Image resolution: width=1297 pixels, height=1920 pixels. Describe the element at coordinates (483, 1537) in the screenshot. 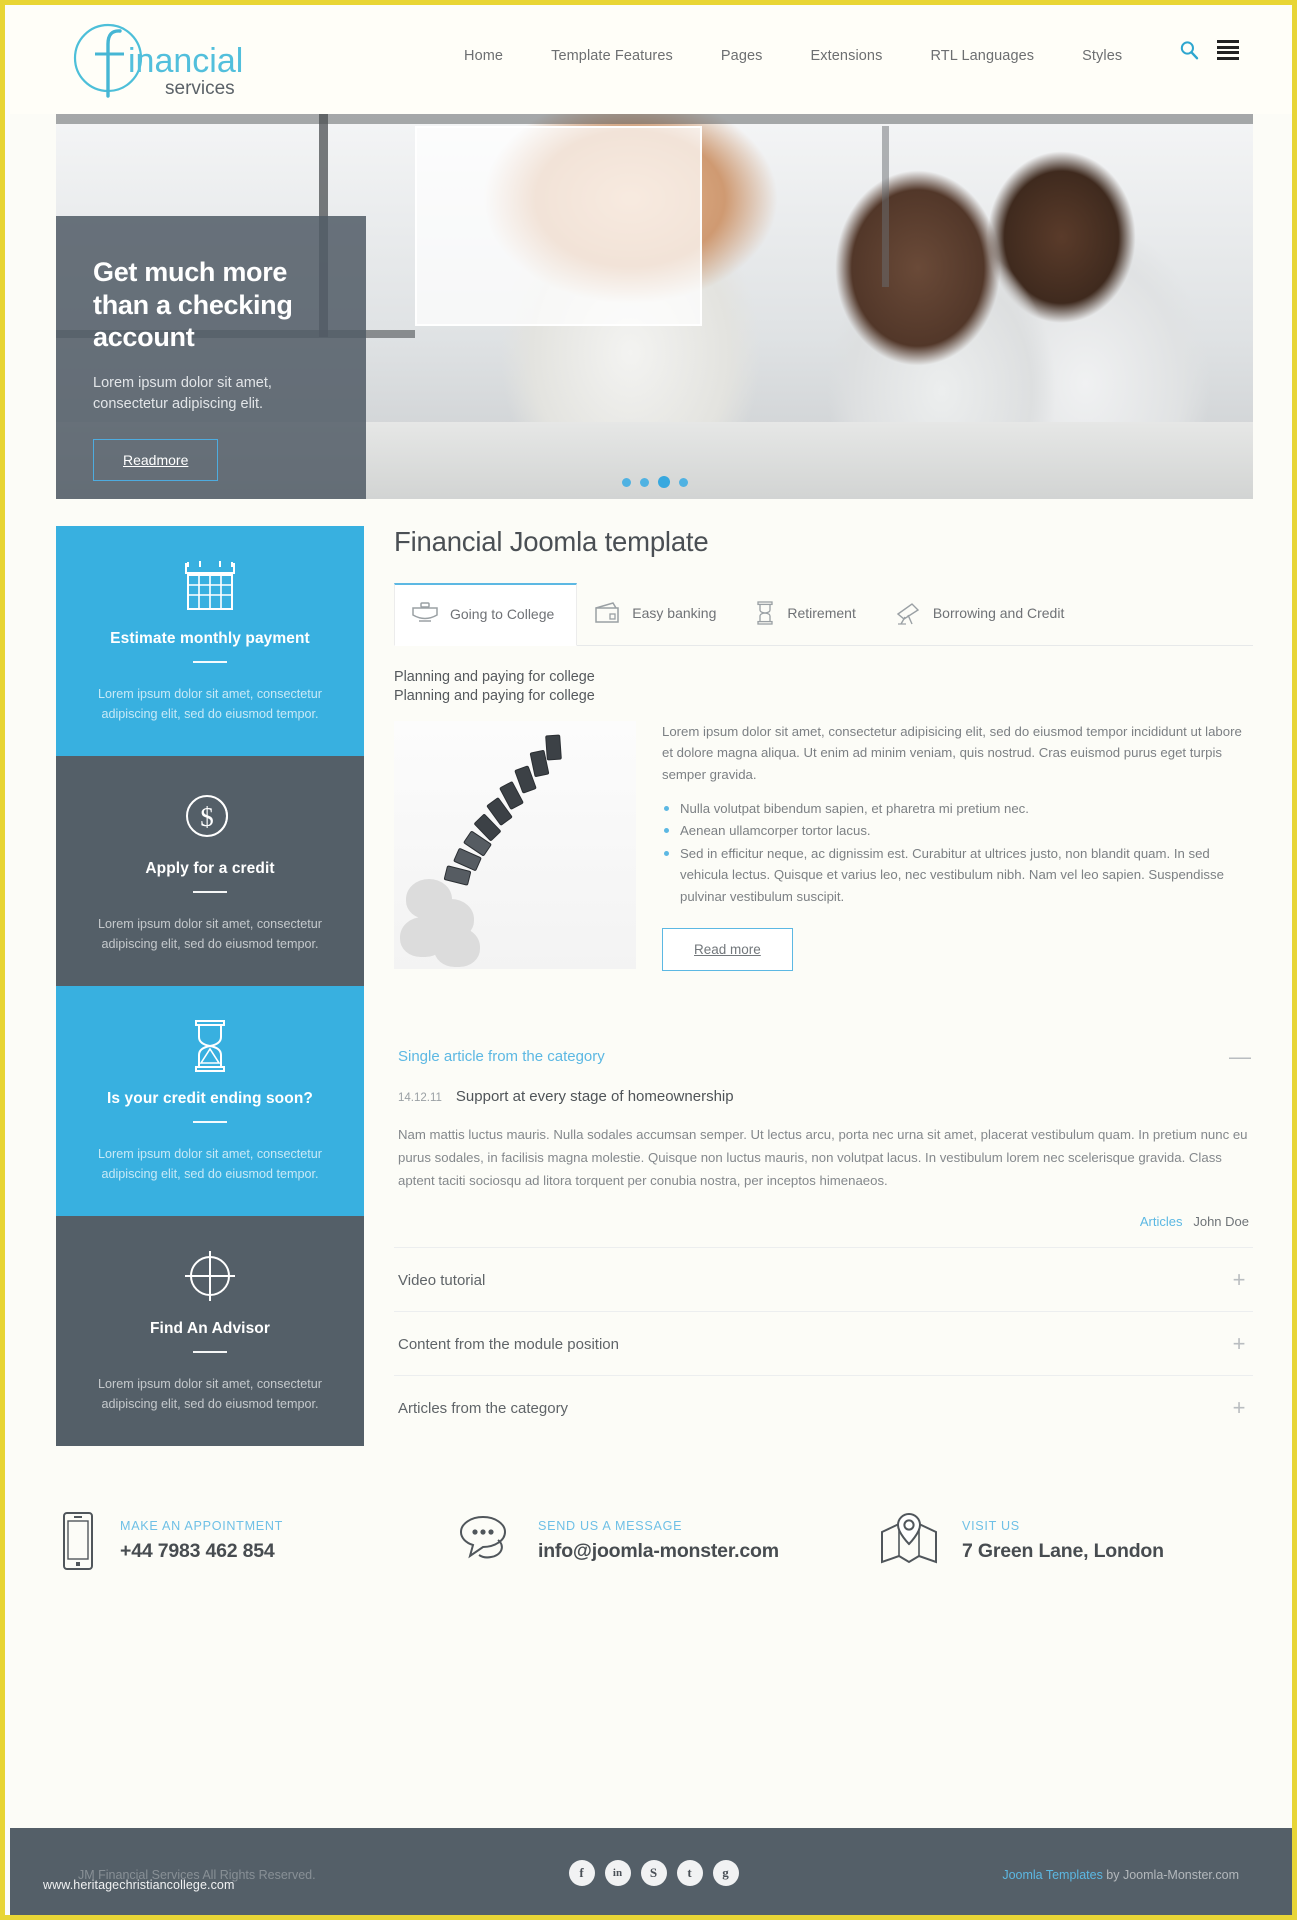

I see `speech-bubbles-icon` at that location.